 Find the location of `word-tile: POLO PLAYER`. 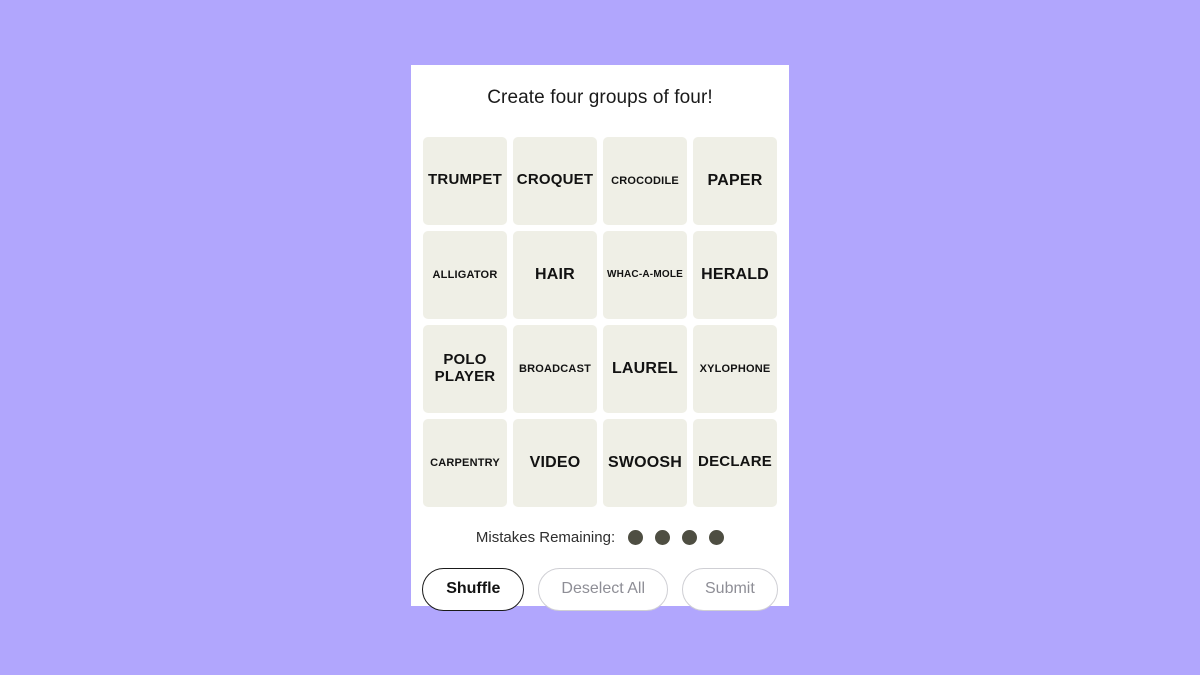

word-tile: POLO PLAYER is located at coordinates (465, 368).